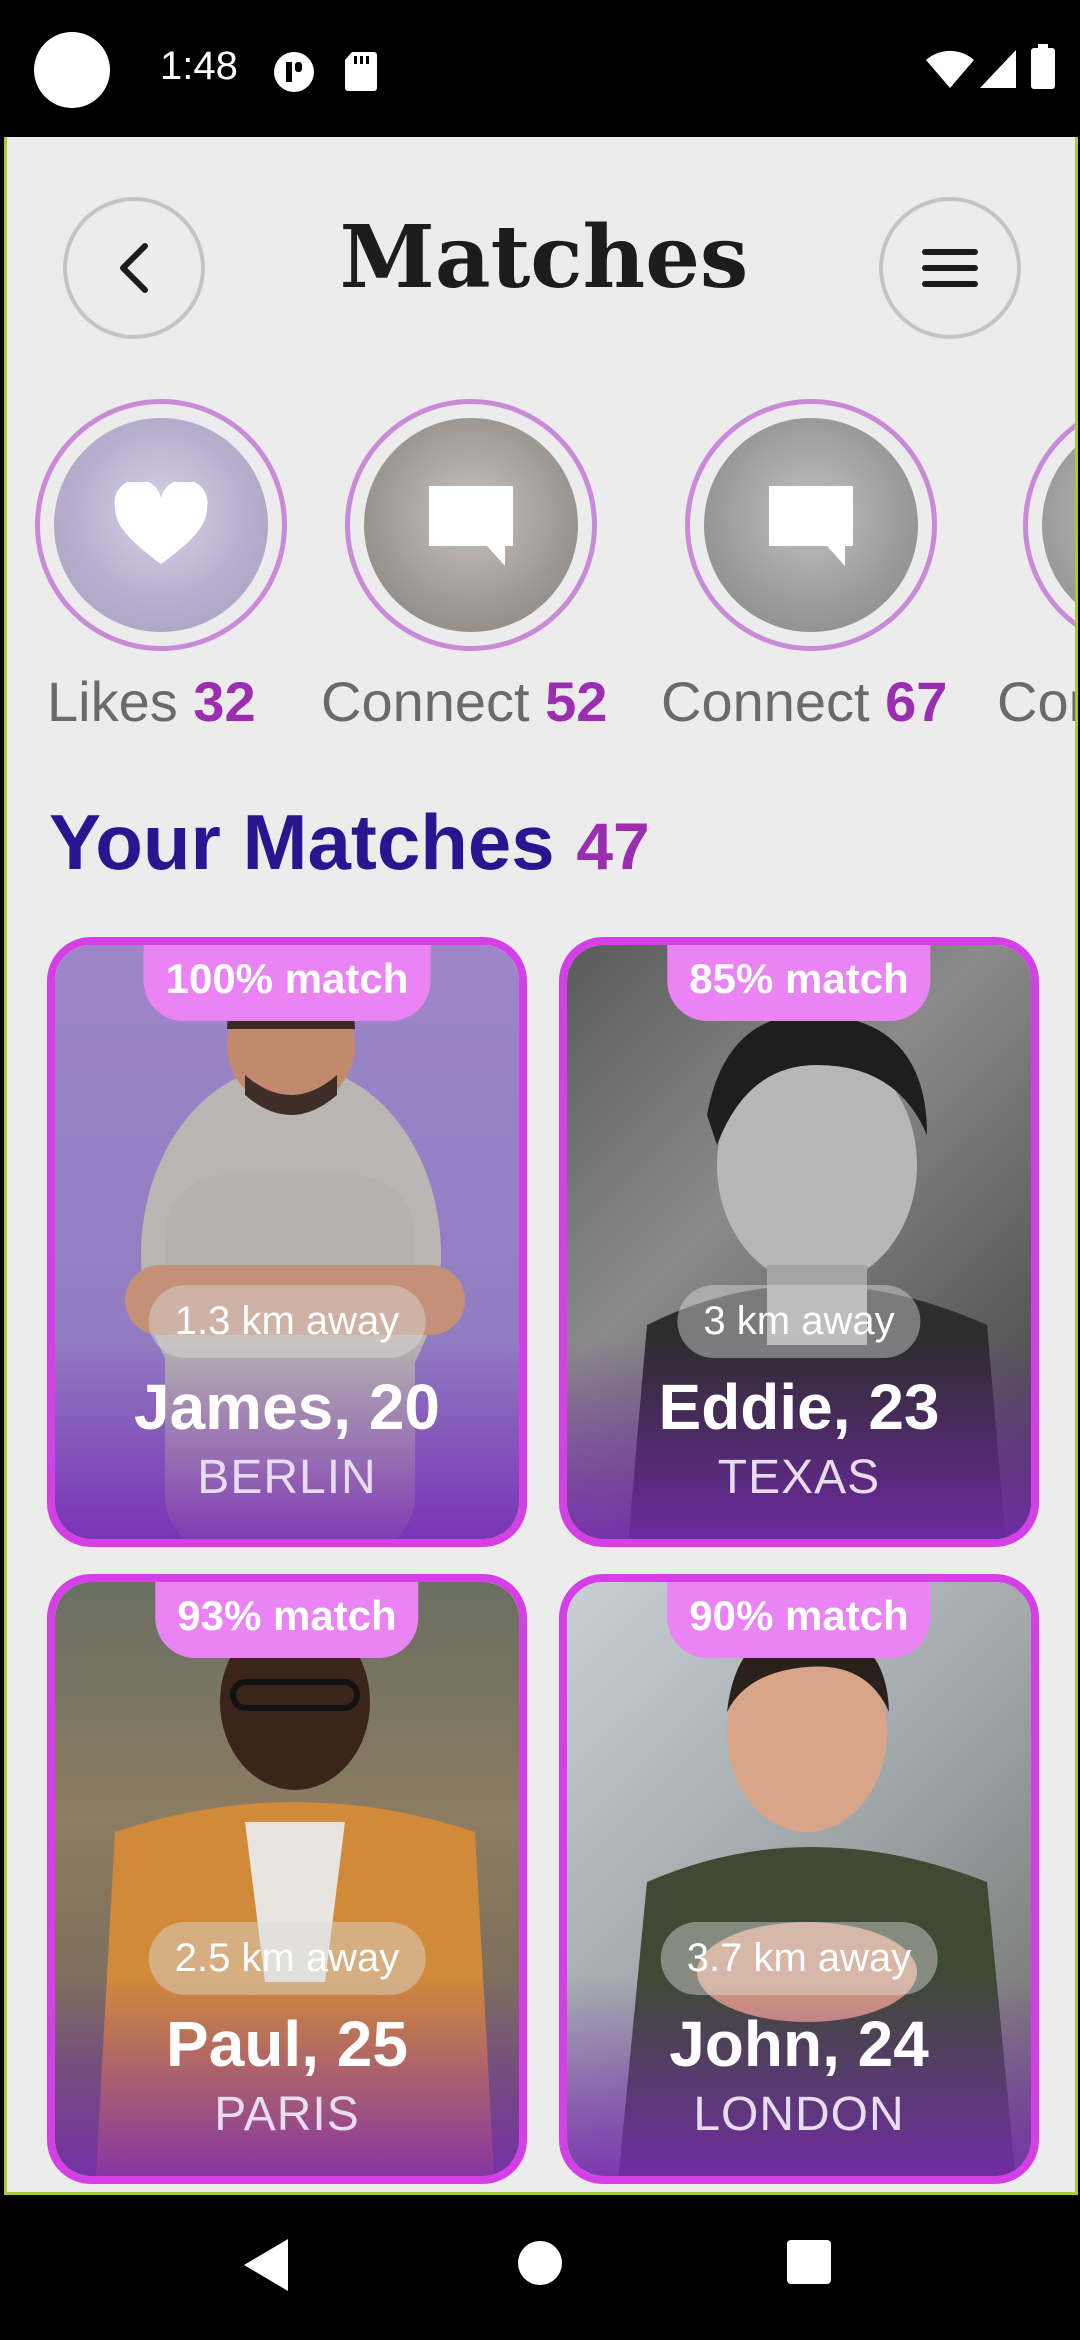 Image resolution: width=1080 pixels, height=2340 pixels. What do you see at coordinates (799, 1879) in the screenshot?
I see `match-card: 90% match 3.7 km away John, 24 LONDON` at bounding box center [799, 1879].